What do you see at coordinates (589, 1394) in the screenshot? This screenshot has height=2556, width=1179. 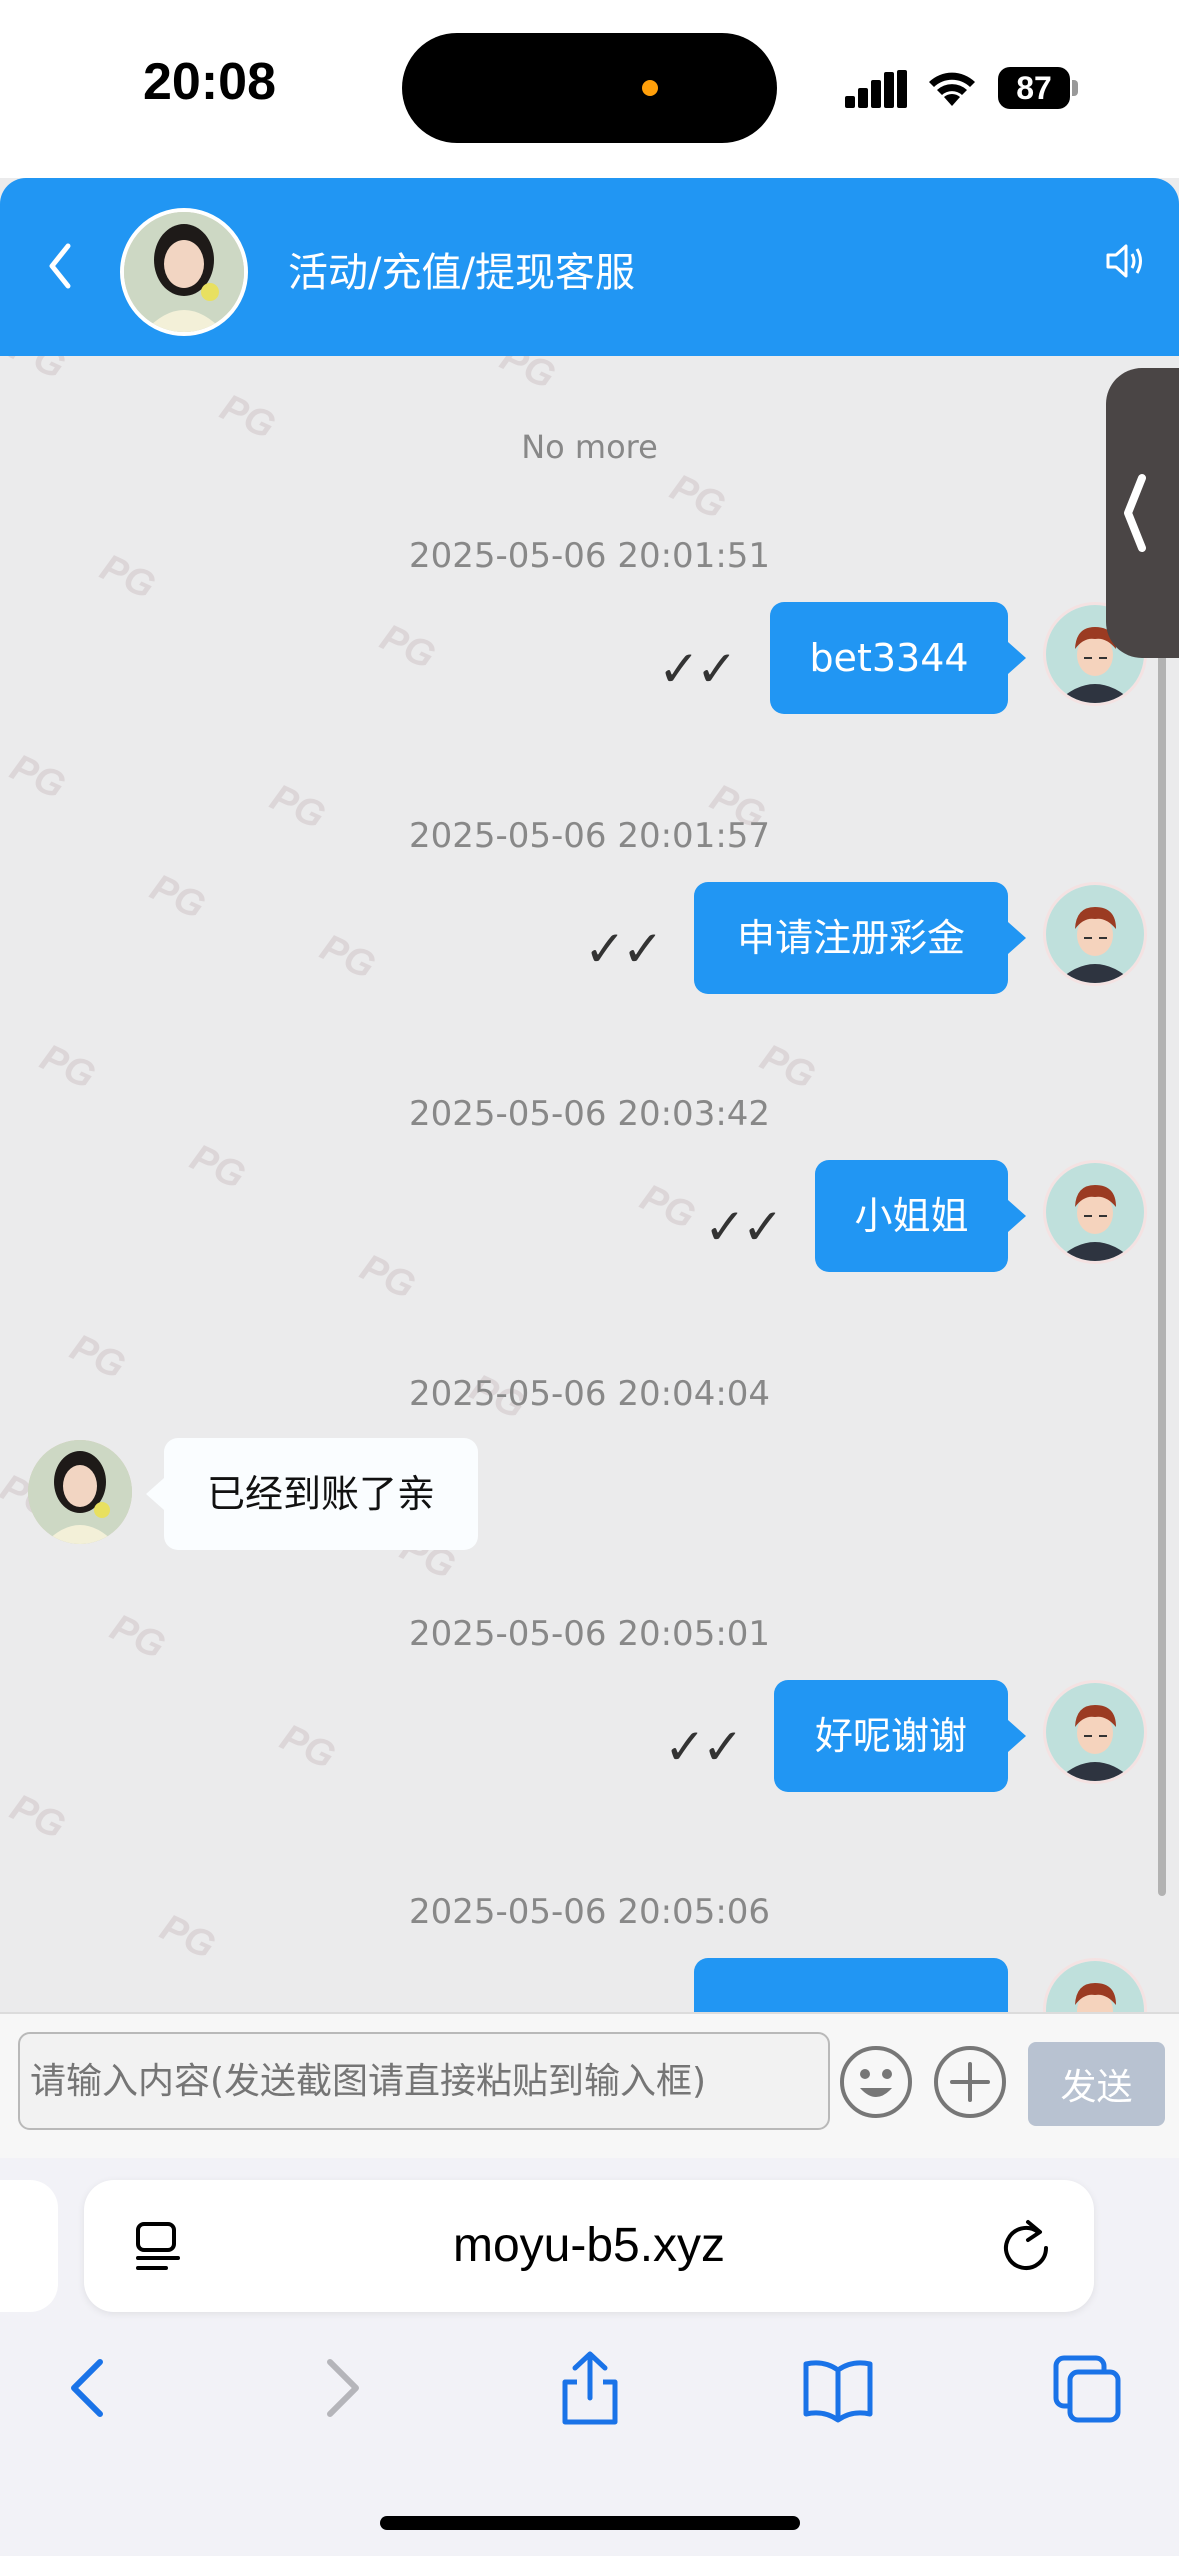 I see `message-timestamp: 2025-05-06 20:04:04` at bounding box center [589, 1394].